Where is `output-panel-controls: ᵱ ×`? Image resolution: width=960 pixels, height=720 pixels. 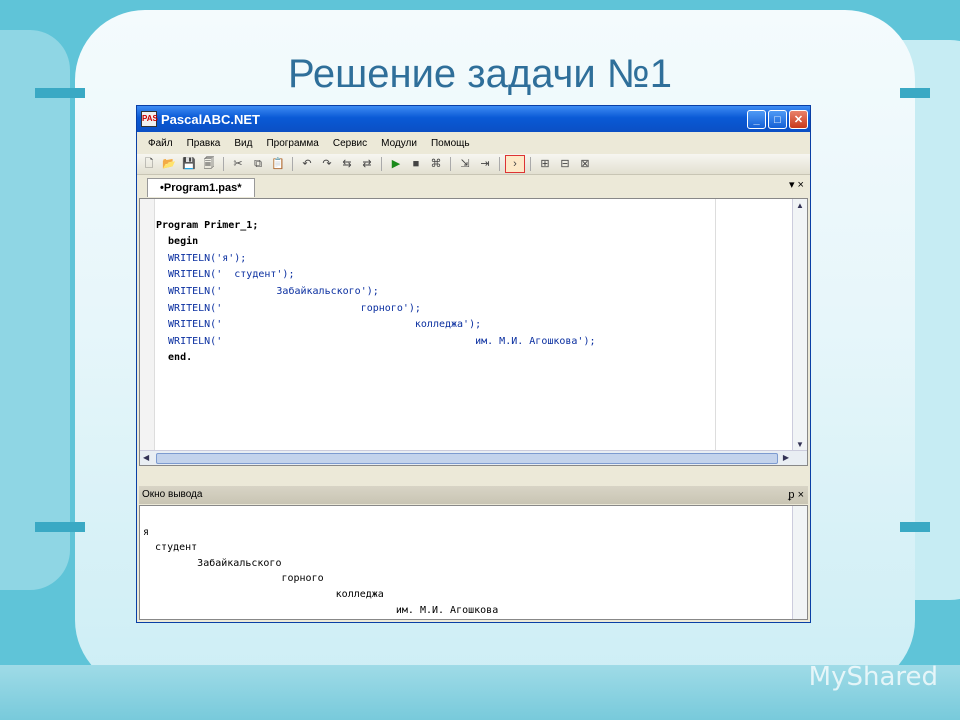
output-panel-controls: ᵱ × is located at coordinates (796, 495).